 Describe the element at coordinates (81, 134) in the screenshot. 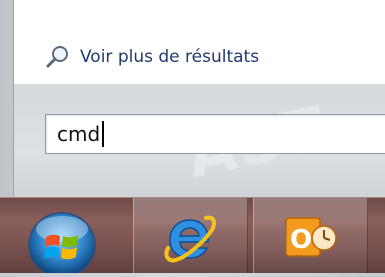

I see `search-input-value: cmd` at that location.